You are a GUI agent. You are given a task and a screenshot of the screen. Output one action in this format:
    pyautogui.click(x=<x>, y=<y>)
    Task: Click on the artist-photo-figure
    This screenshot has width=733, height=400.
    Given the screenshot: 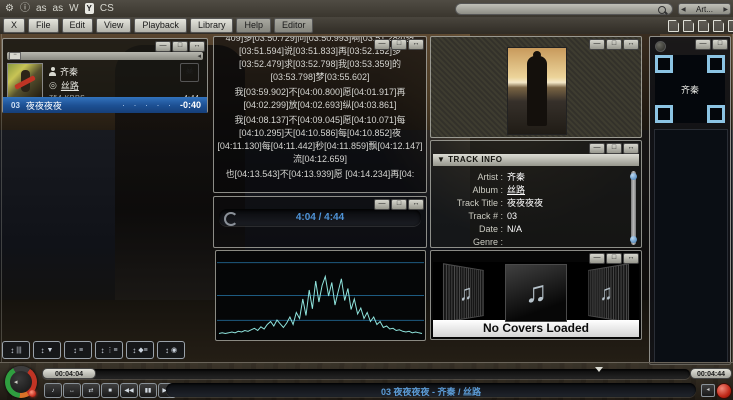 What is the action you would take?
    pyautogui.click(x=537, y=88)
    